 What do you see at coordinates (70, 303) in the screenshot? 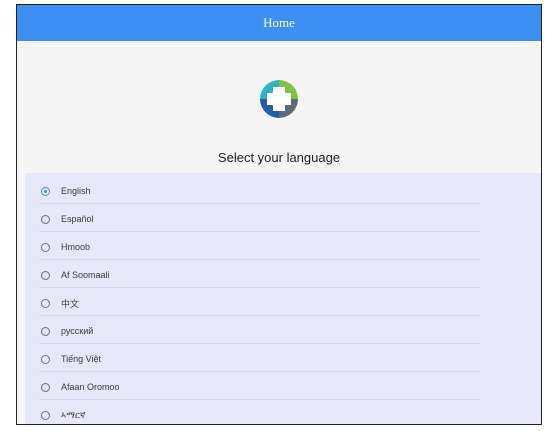
I see `language-label: 中文` at bounding box center [70, 303].